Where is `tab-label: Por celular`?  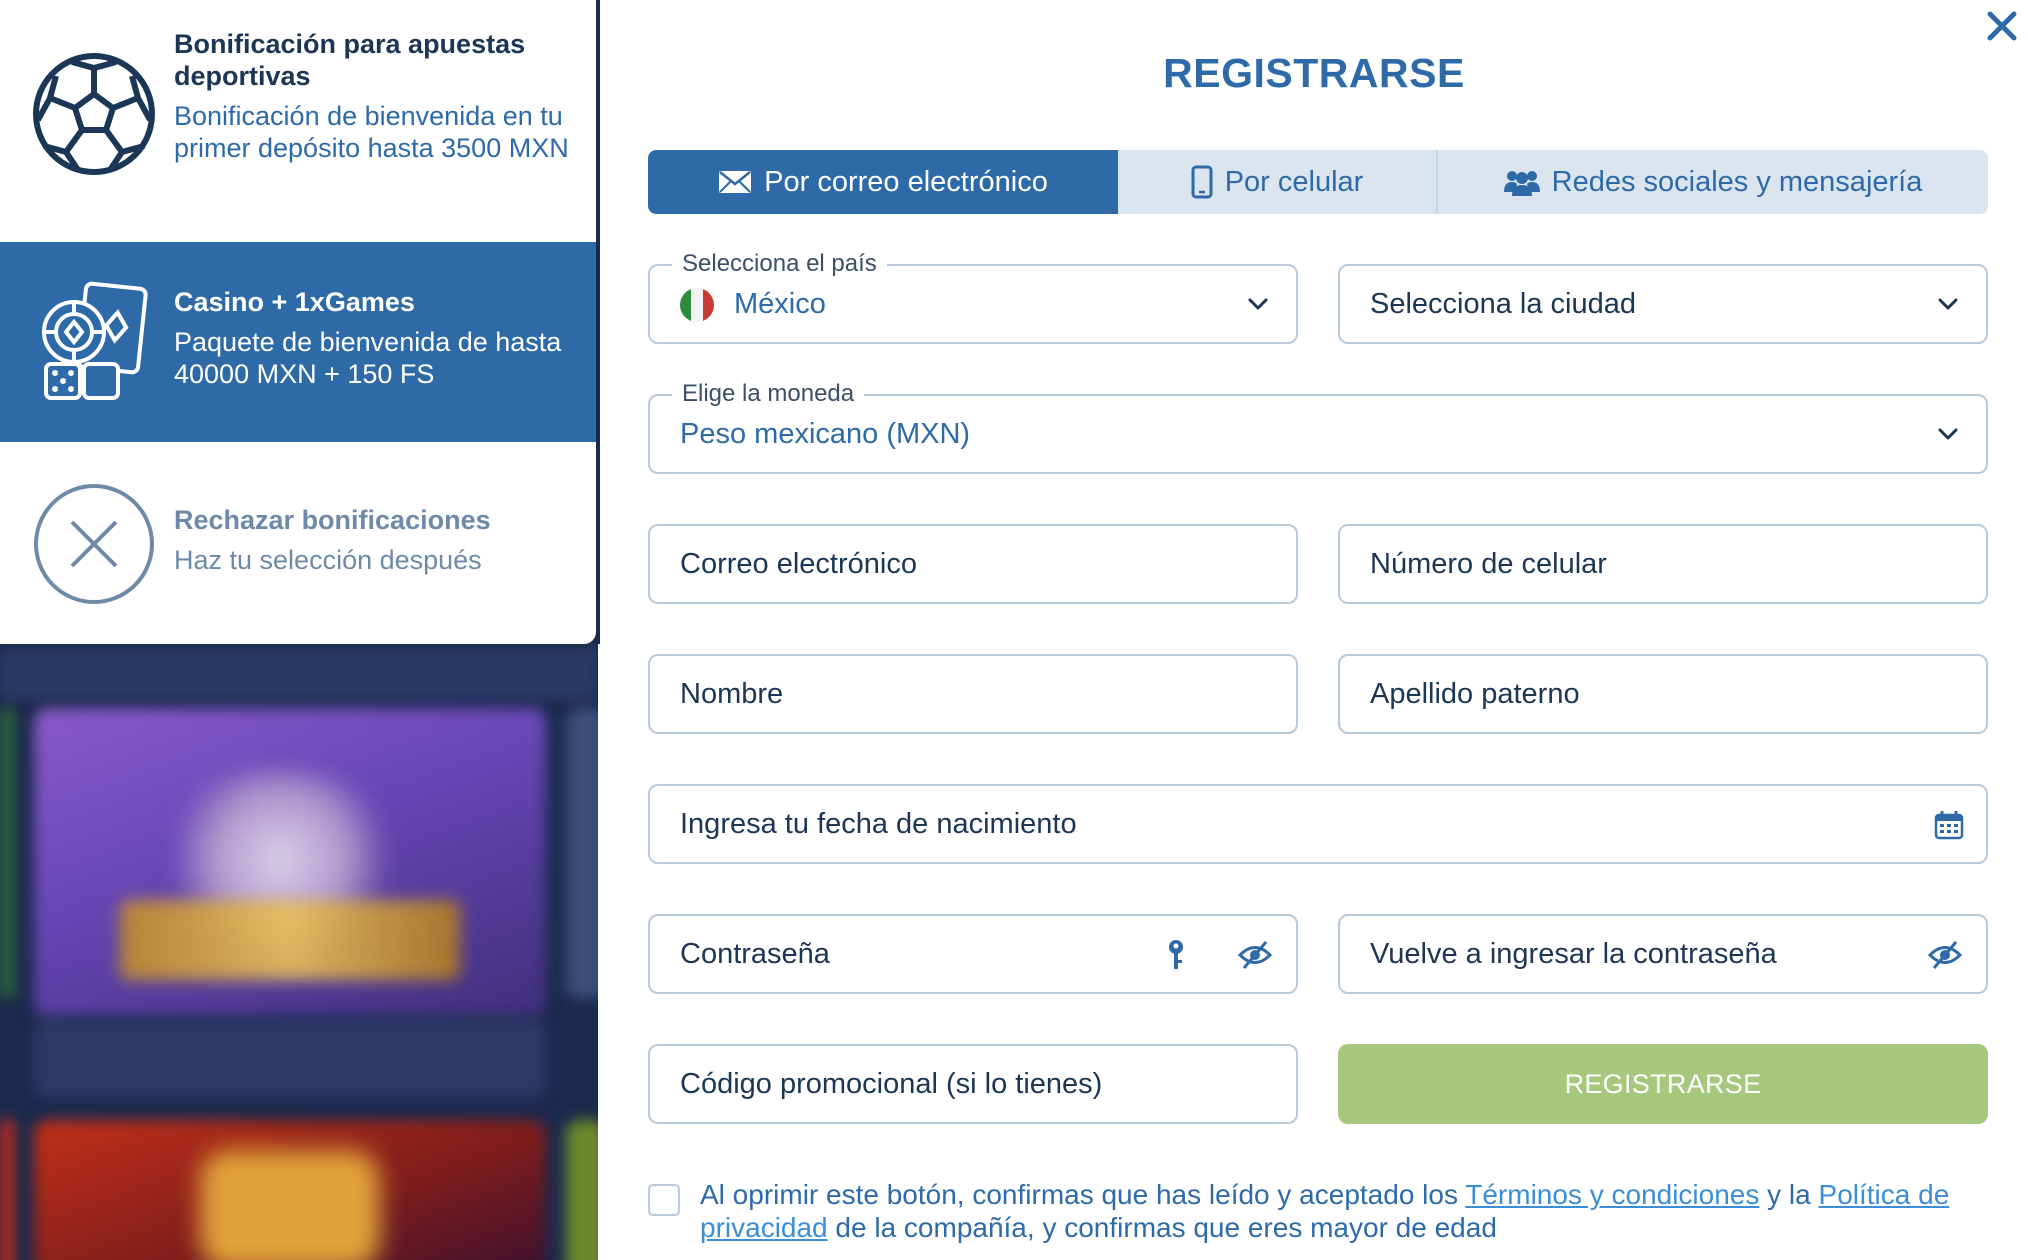
tab-label: Por celular is located at coordinates (1294, 181).